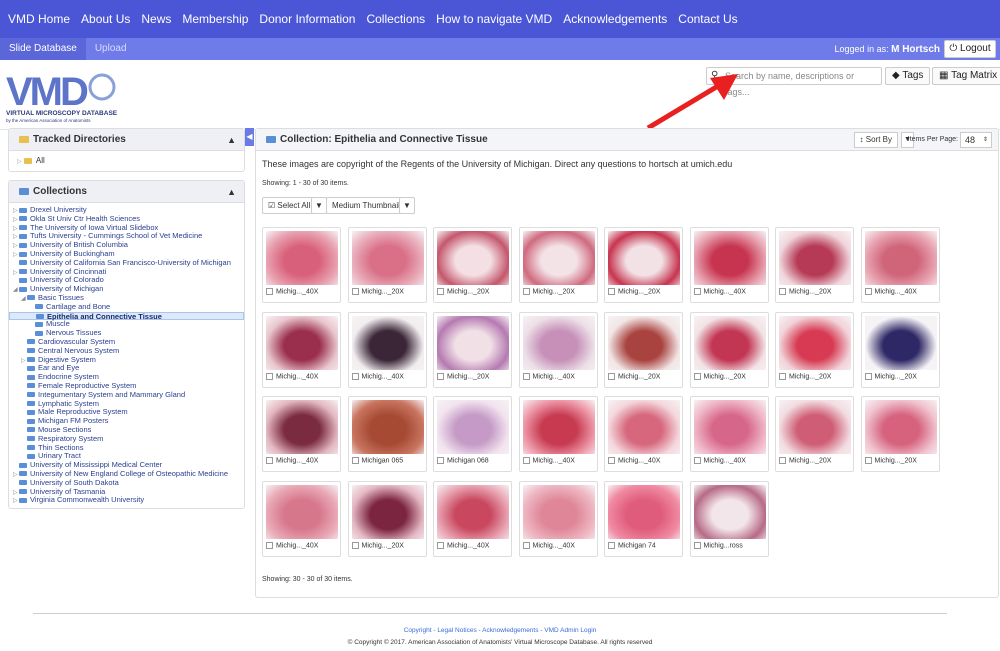  What do you see at coordinates (915, 49) in the screenshot?
I see `username: M Hortsch` at bounding box center [915, 49].